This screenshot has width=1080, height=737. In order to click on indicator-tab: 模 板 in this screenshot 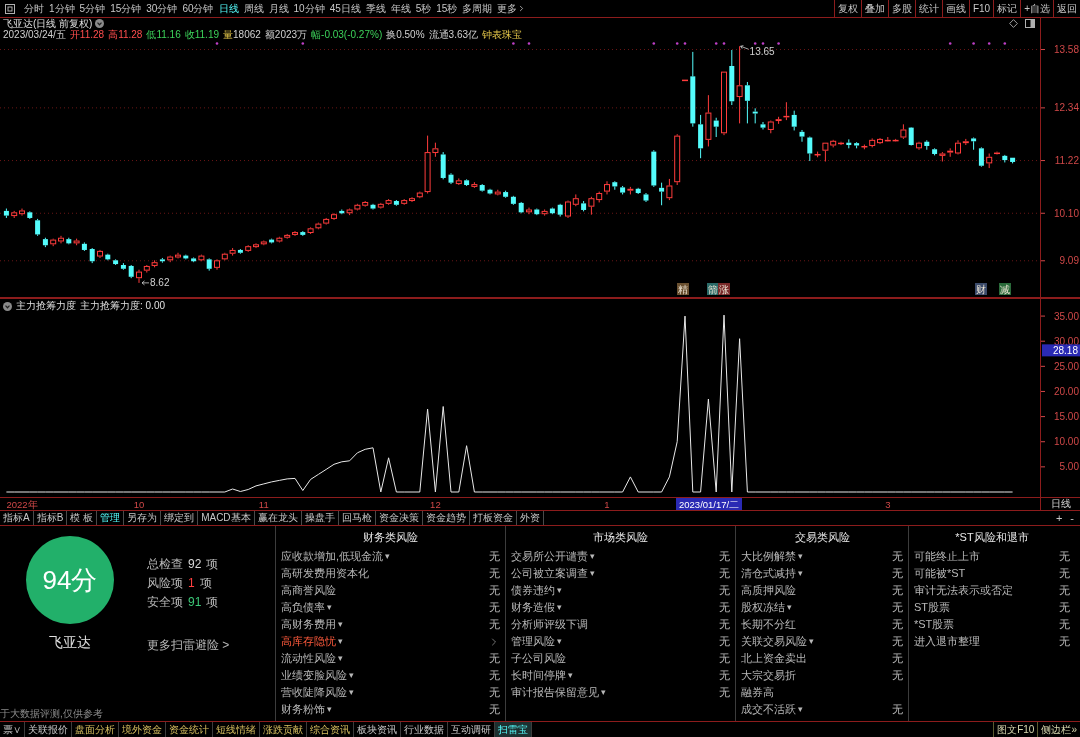, I will do `click(82, 518)`.